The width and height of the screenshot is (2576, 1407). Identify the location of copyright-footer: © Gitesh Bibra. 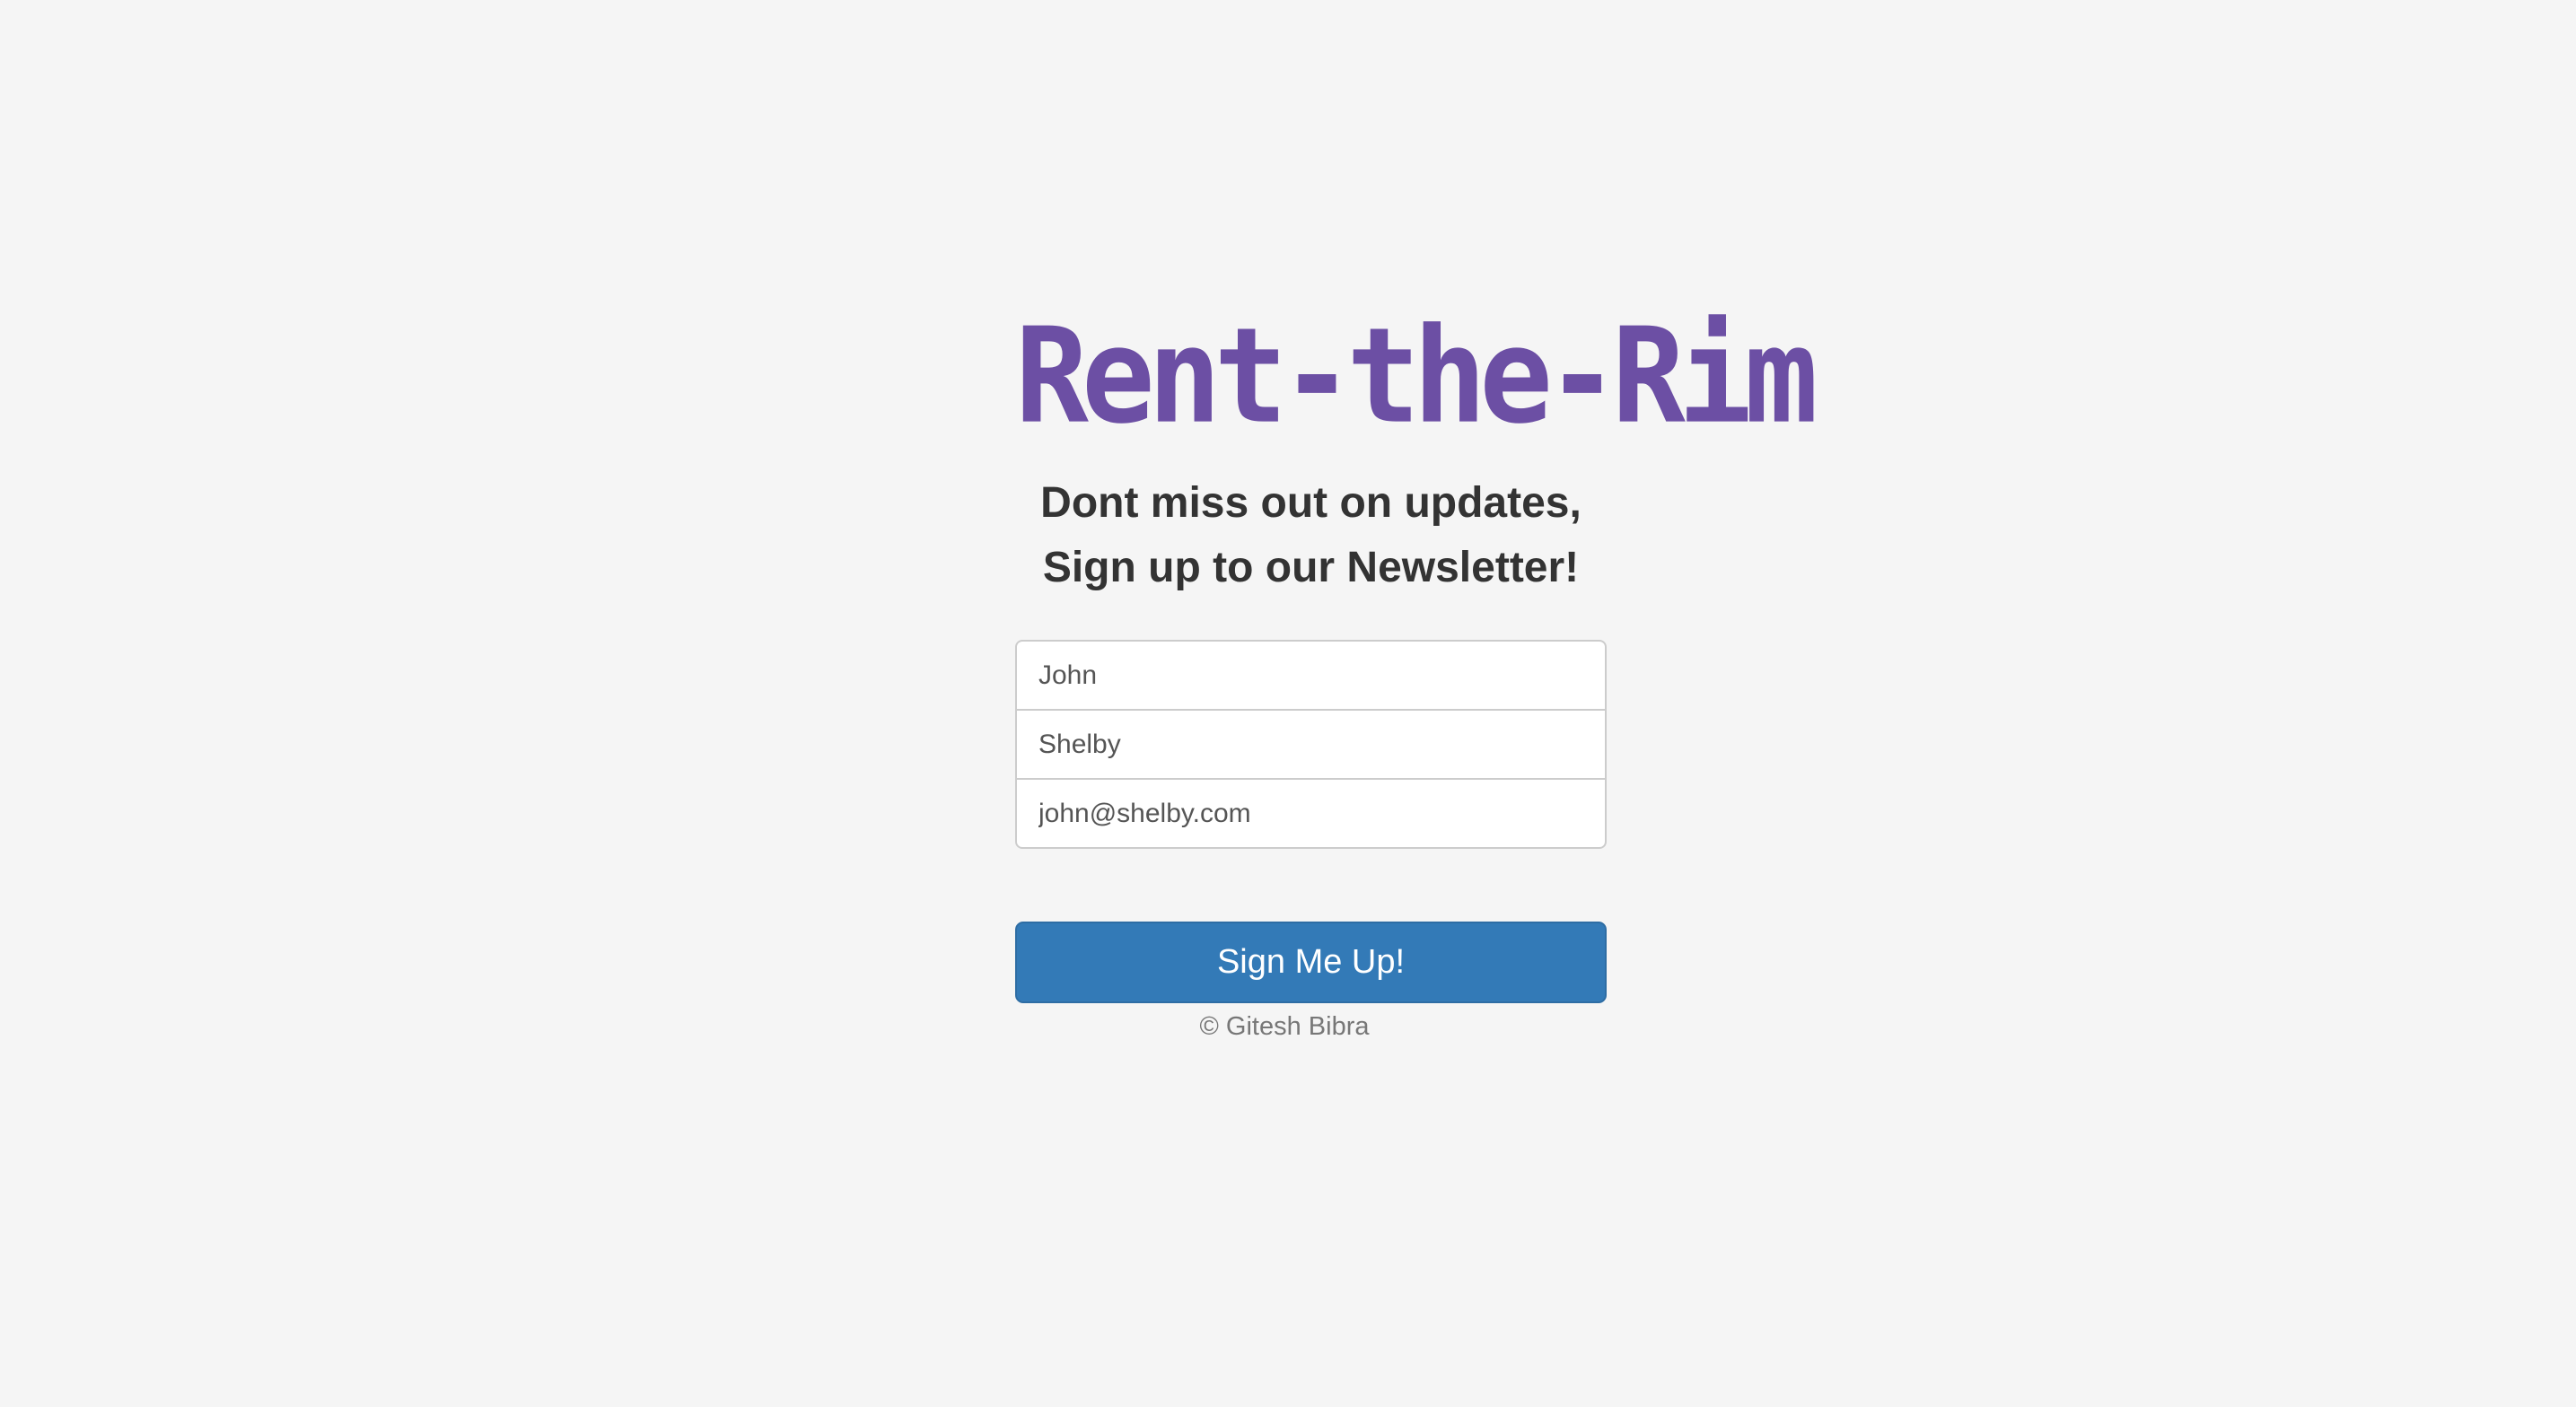
(1284, 1027).